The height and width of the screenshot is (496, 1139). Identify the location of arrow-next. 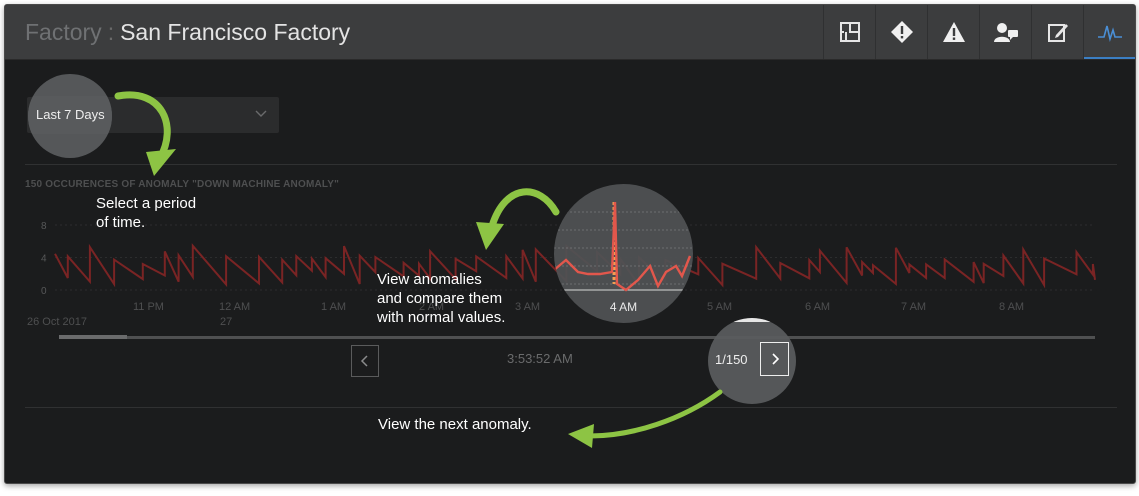
(655, 414).